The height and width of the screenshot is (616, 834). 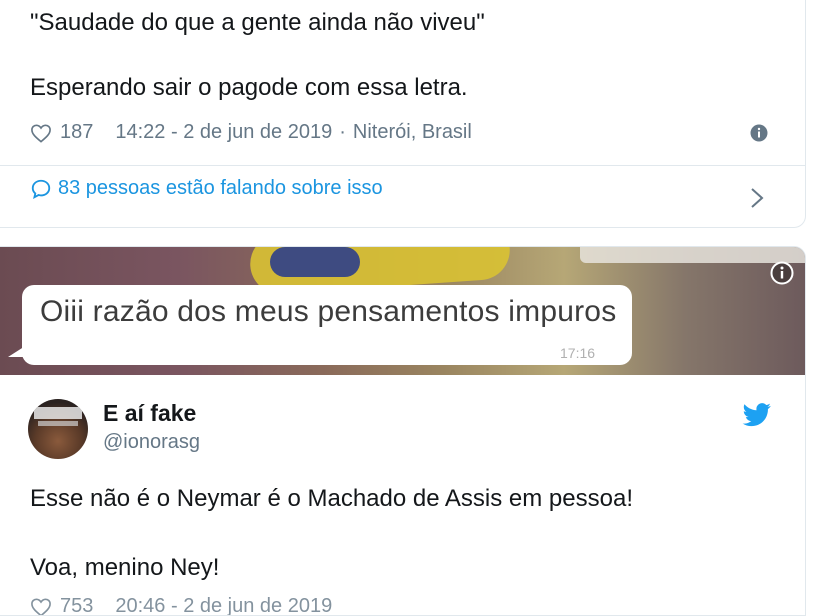 What do you see at coordinates (328, 312) in the screenshot?
I see `chat-message: Oiii razão dos meus pensamentos impuros` at bounding box center [328, 312].